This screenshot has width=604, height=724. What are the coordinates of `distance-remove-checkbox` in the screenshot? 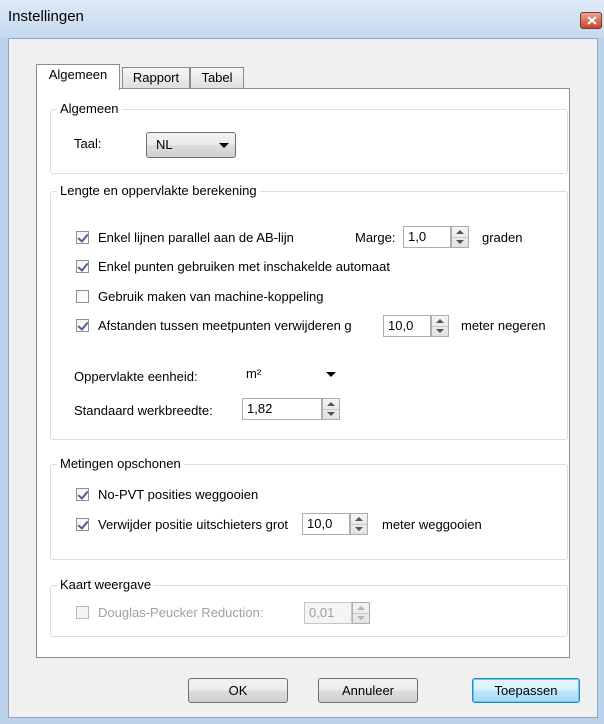 It's located at (82, 325).